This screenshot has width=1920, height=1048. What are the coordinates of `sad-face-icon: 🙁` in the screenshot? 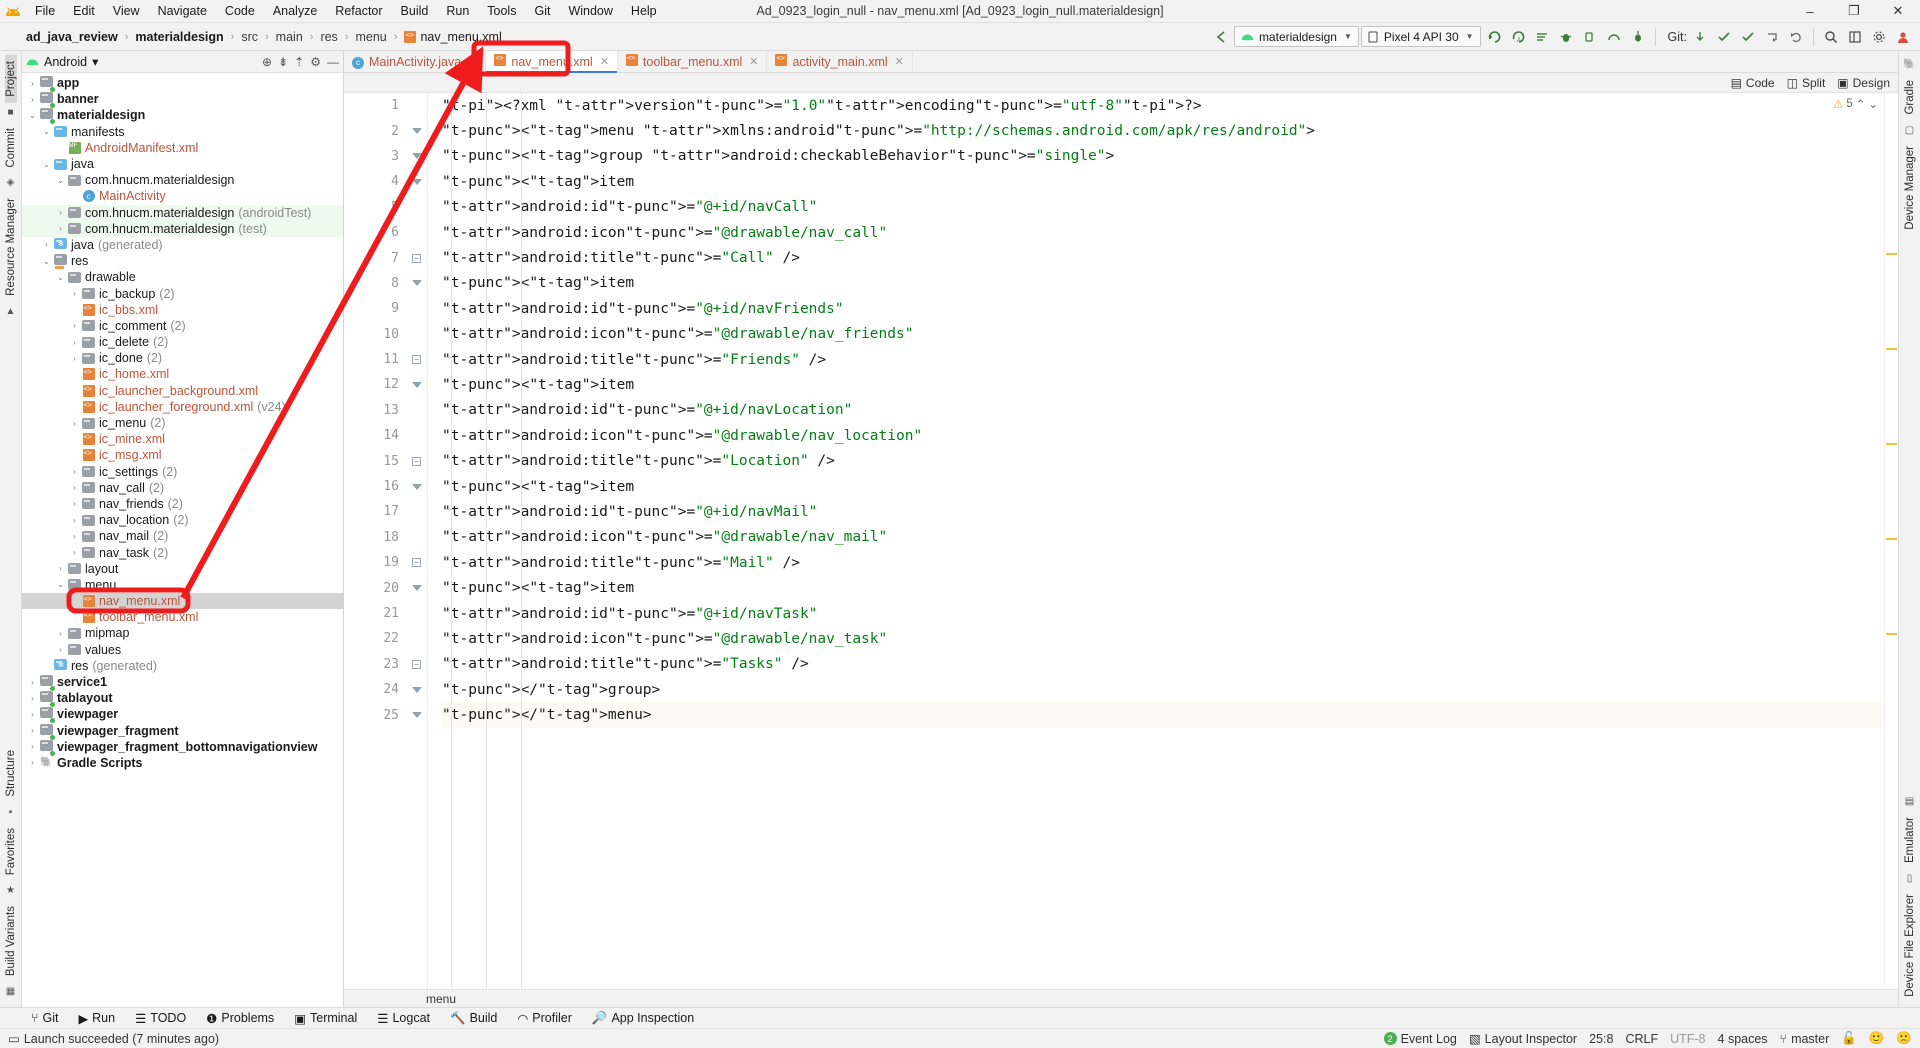 It's located at (1904, 1038).